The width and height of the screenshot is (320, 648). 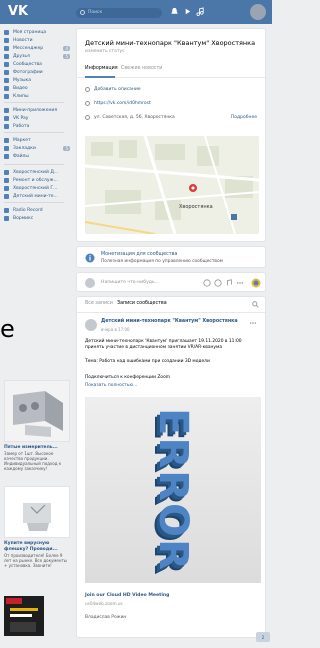 I want to click on post-link-title: Join our Cloud HD Video Meeting, so click(x=127, y=595).